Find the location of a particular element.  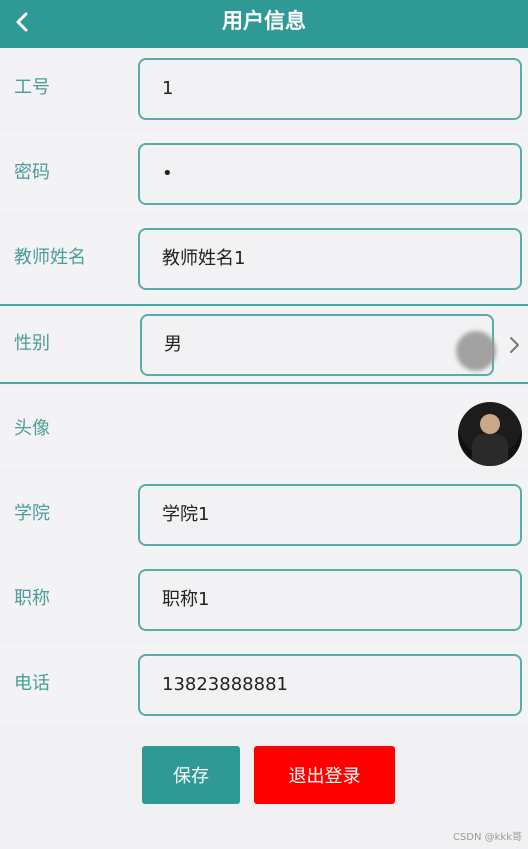

gender-select: 男 is located at coordinates (317, 345).